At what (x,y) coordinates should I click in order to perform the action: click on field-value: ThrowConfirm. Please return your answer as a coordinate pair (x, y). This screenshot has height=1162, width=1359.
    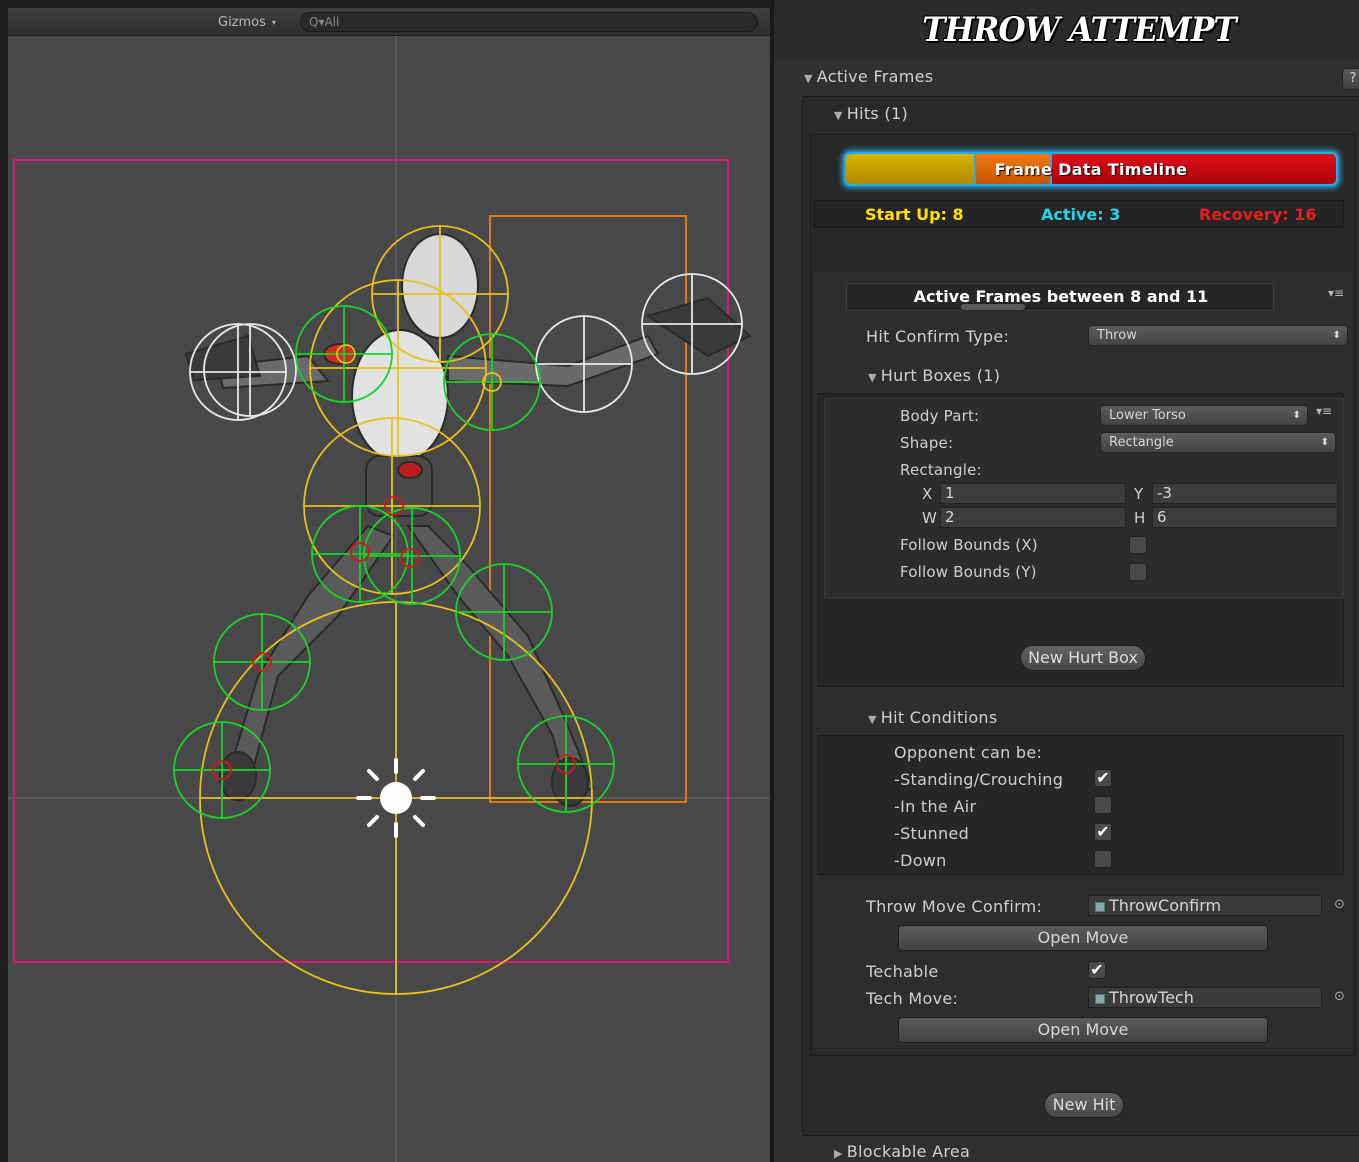
    Looking at the image, I should click on (1165, 905).